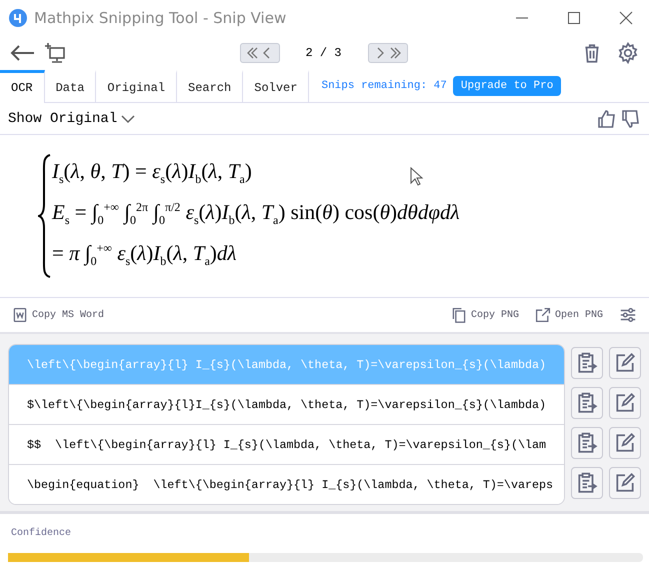  What do you see at coordinates (628, 53) in the screenshot?
I see `settings-icon` at bounding box center [628, 53].